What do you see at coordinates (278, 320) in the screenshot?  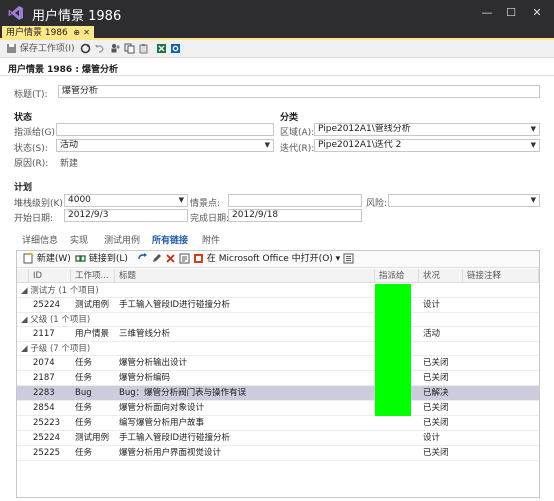 I see `link-group-parent: ◢ 父级 (1 个项目)` at bounding box center [278, 320].